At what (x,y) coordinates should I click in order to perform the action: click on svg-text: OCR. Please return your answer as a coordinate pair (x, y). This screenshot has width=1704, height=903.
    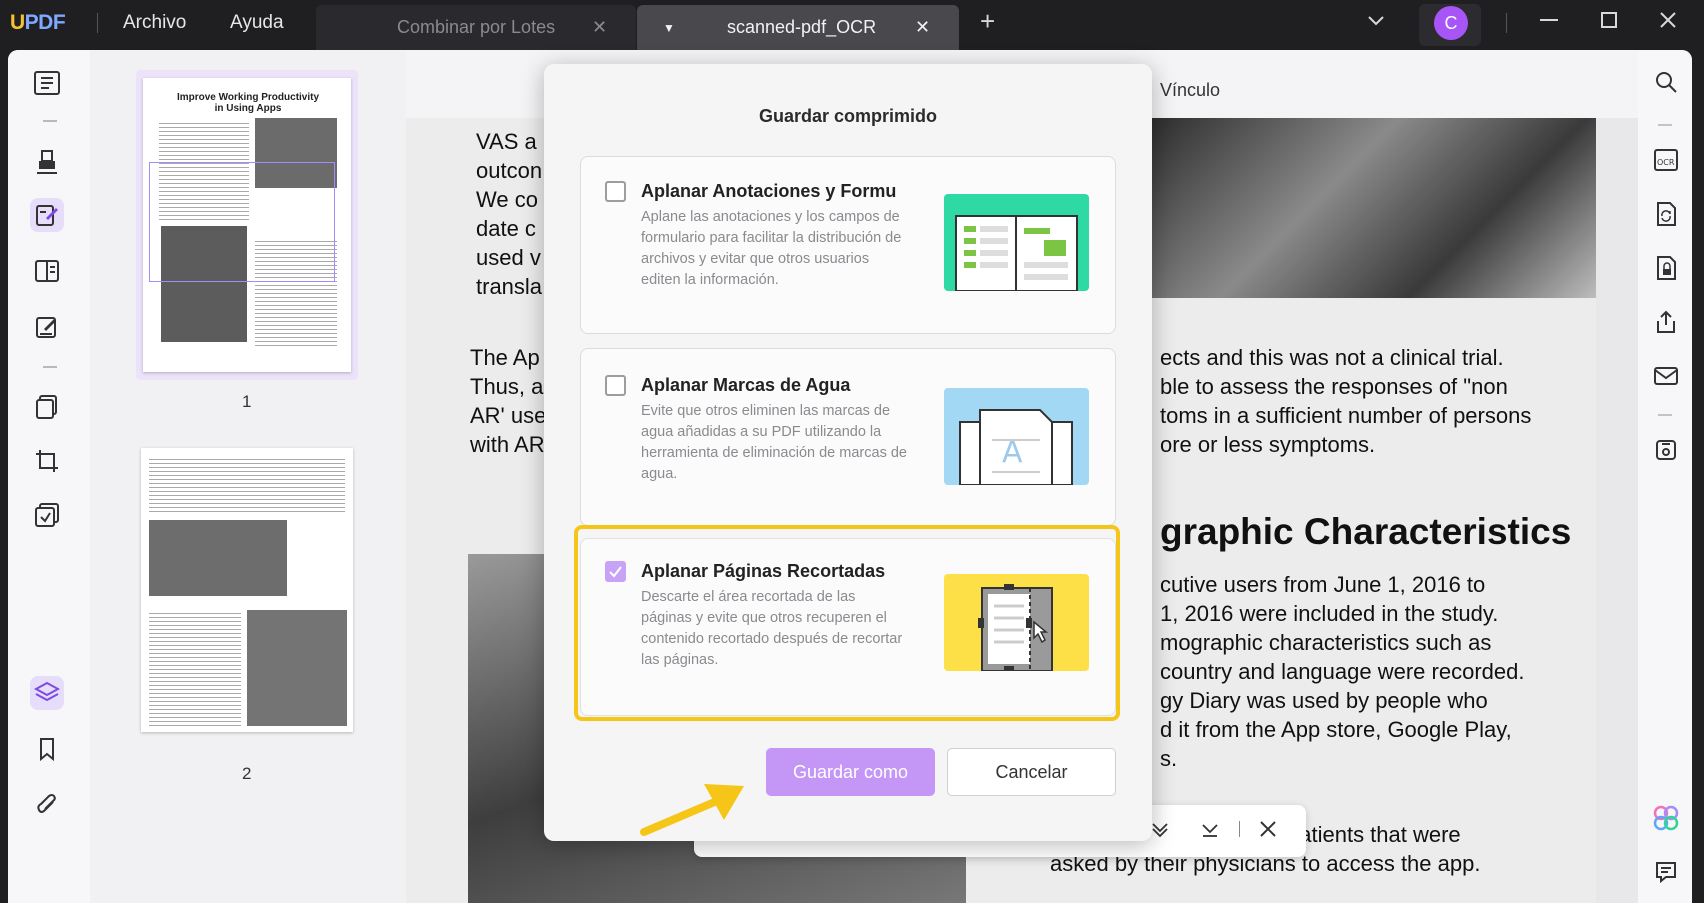
    Looking at the image, I should click on (1666, 162).